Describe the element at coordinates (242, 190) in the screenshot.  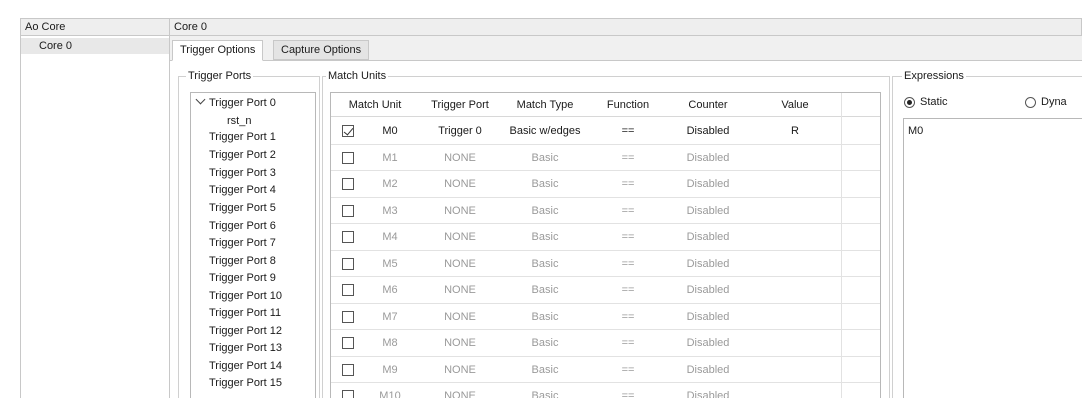
I see `trigger-port-item: Trigger Port 4` at that location.